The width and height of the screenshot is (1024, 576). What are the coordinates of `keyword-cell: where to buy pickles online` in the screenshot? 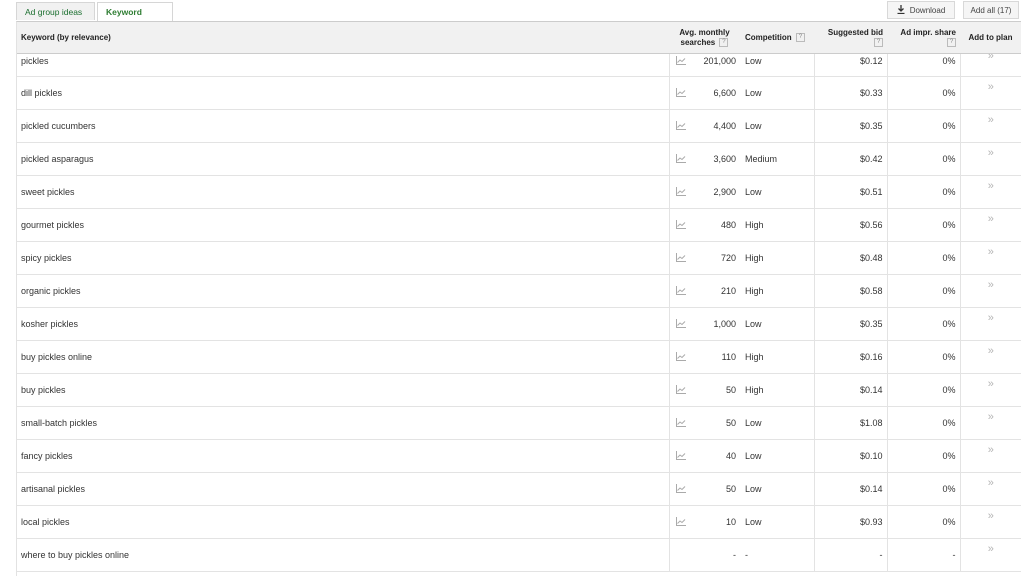 It's located at (343, 555).